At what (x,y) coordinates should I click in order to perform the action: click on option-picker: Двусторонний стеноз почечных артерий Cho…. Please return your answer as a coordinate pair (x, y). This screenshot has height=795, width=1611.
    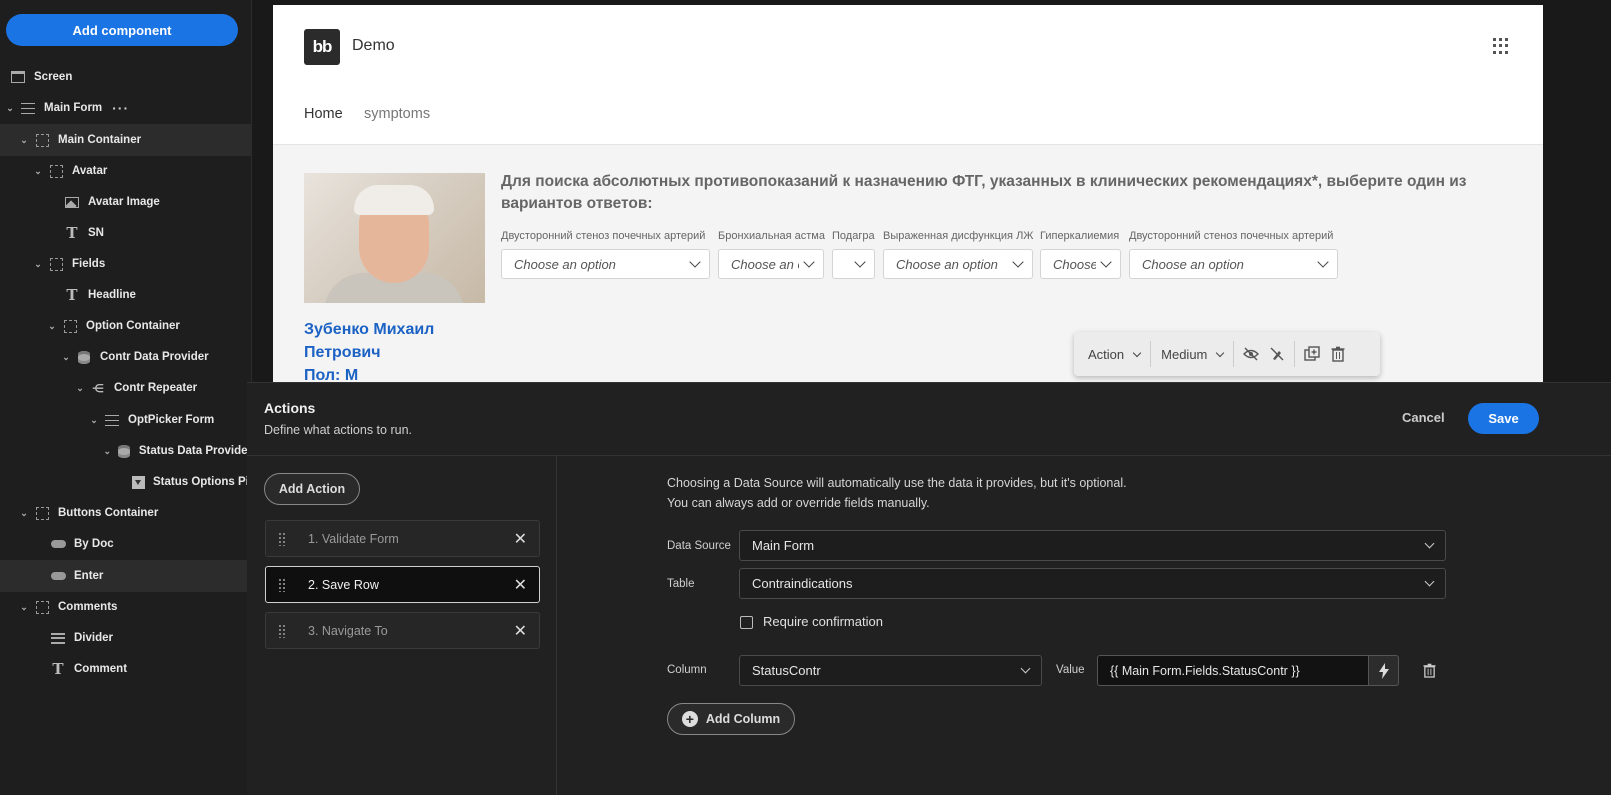
    Looking at the image, I should click on (1233, 254).